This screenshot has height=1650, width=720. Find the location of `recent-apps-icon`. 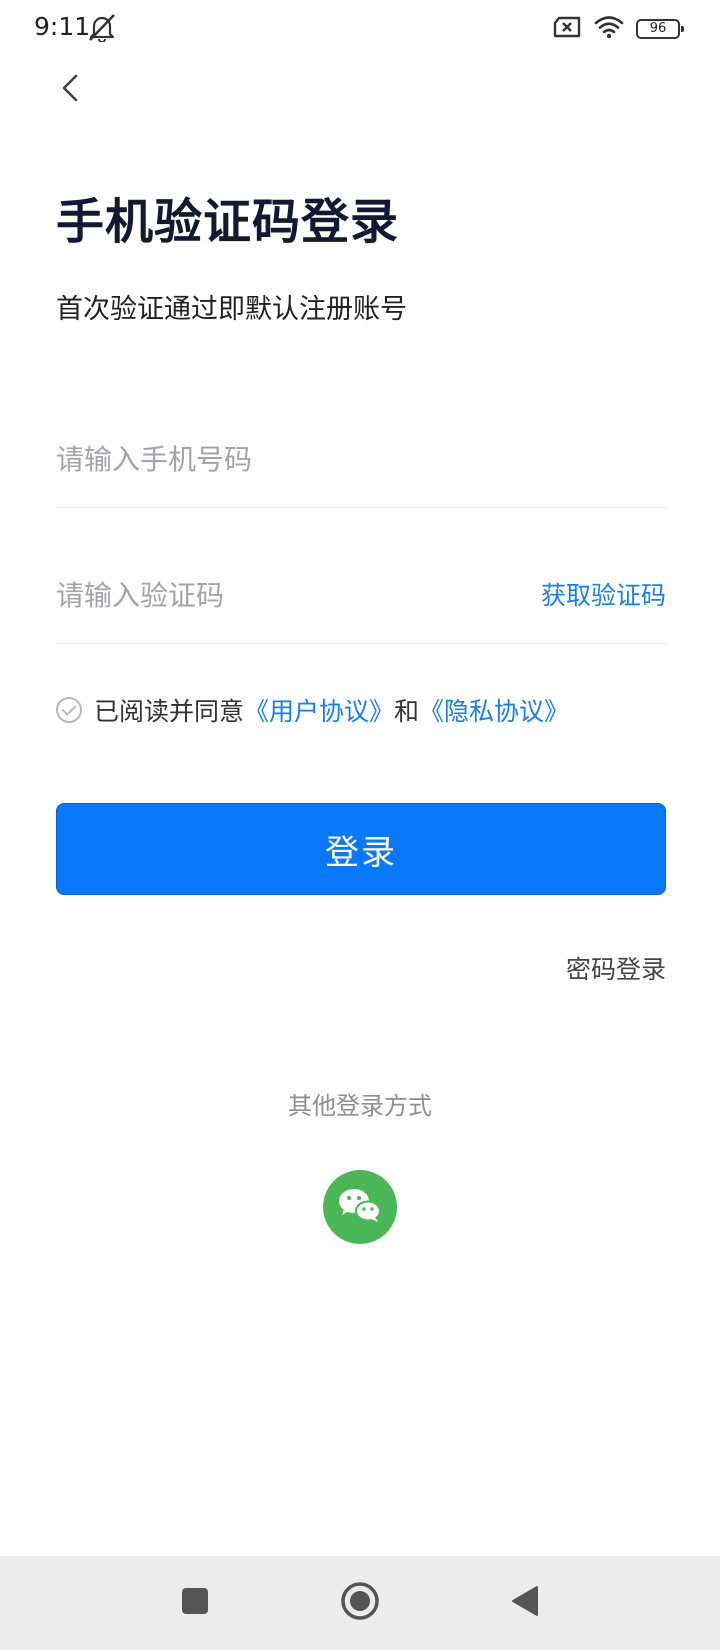

recent-apps-icon is located at coordinates (195, 1603).